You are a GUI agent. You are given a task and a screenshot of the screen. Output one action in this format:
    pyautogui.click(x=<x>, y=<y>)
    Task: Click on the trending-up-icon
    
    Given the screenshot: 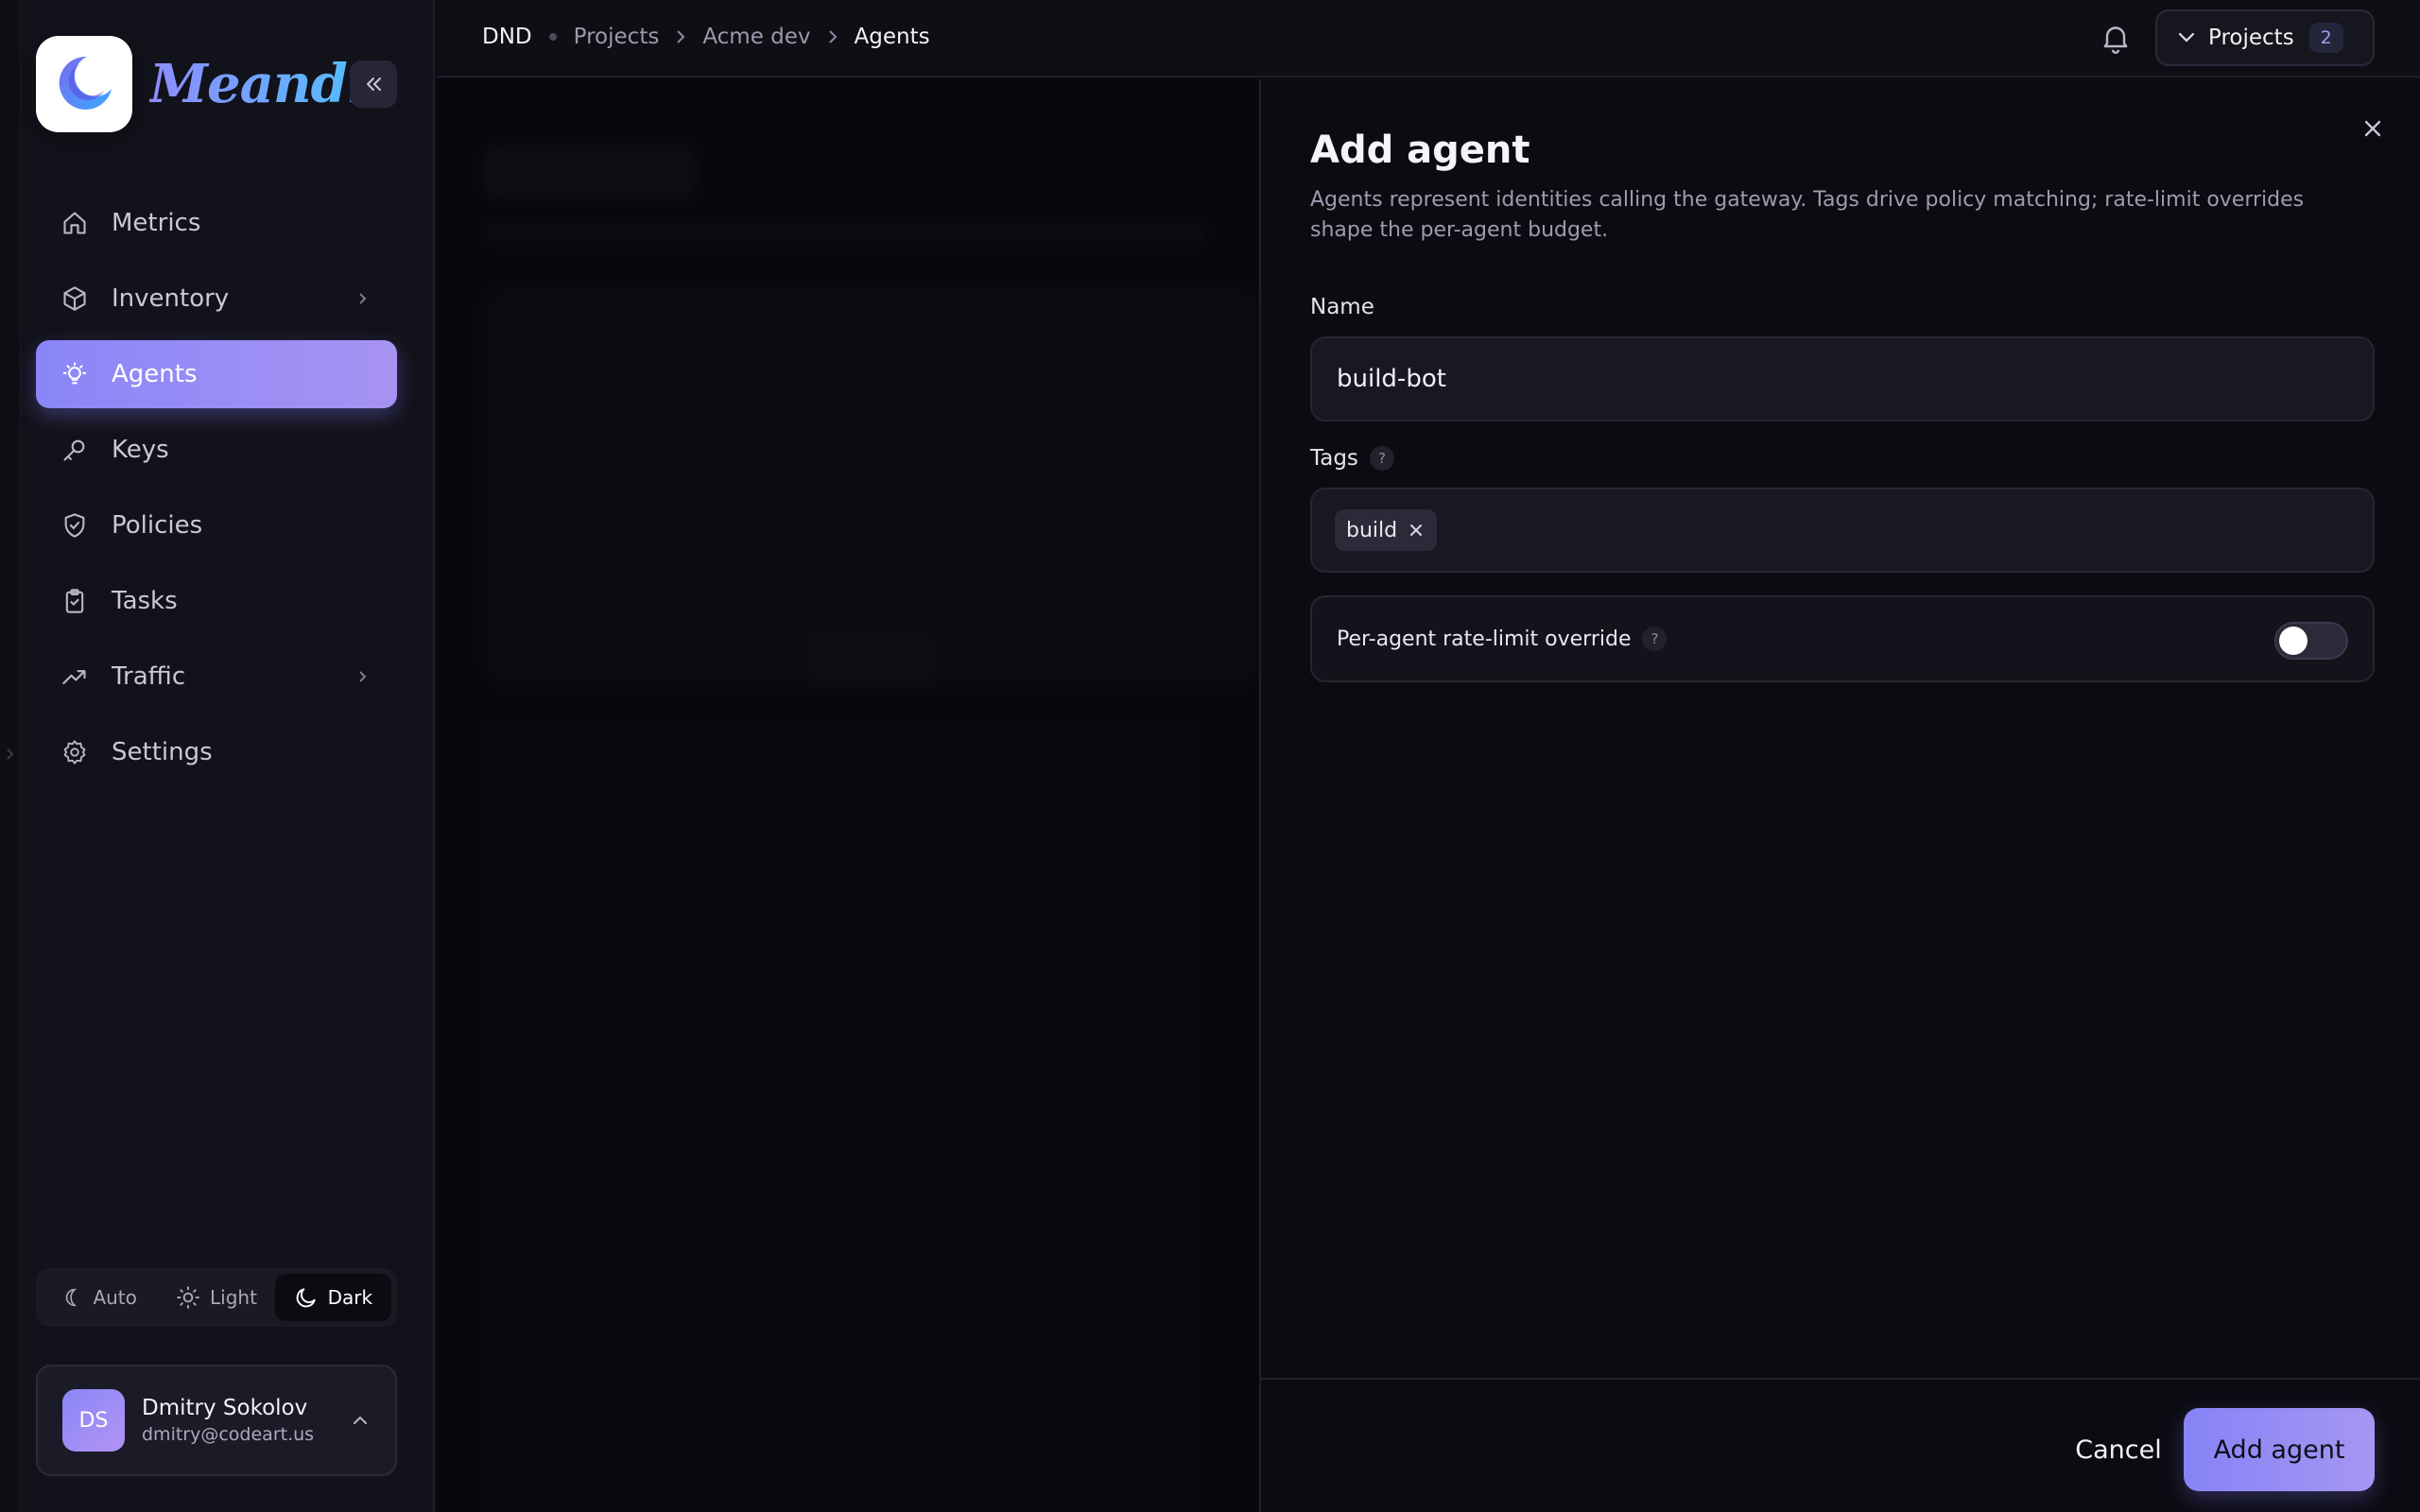 What is the action you would take?
    pyautogui.click(x=74, y=676)
    